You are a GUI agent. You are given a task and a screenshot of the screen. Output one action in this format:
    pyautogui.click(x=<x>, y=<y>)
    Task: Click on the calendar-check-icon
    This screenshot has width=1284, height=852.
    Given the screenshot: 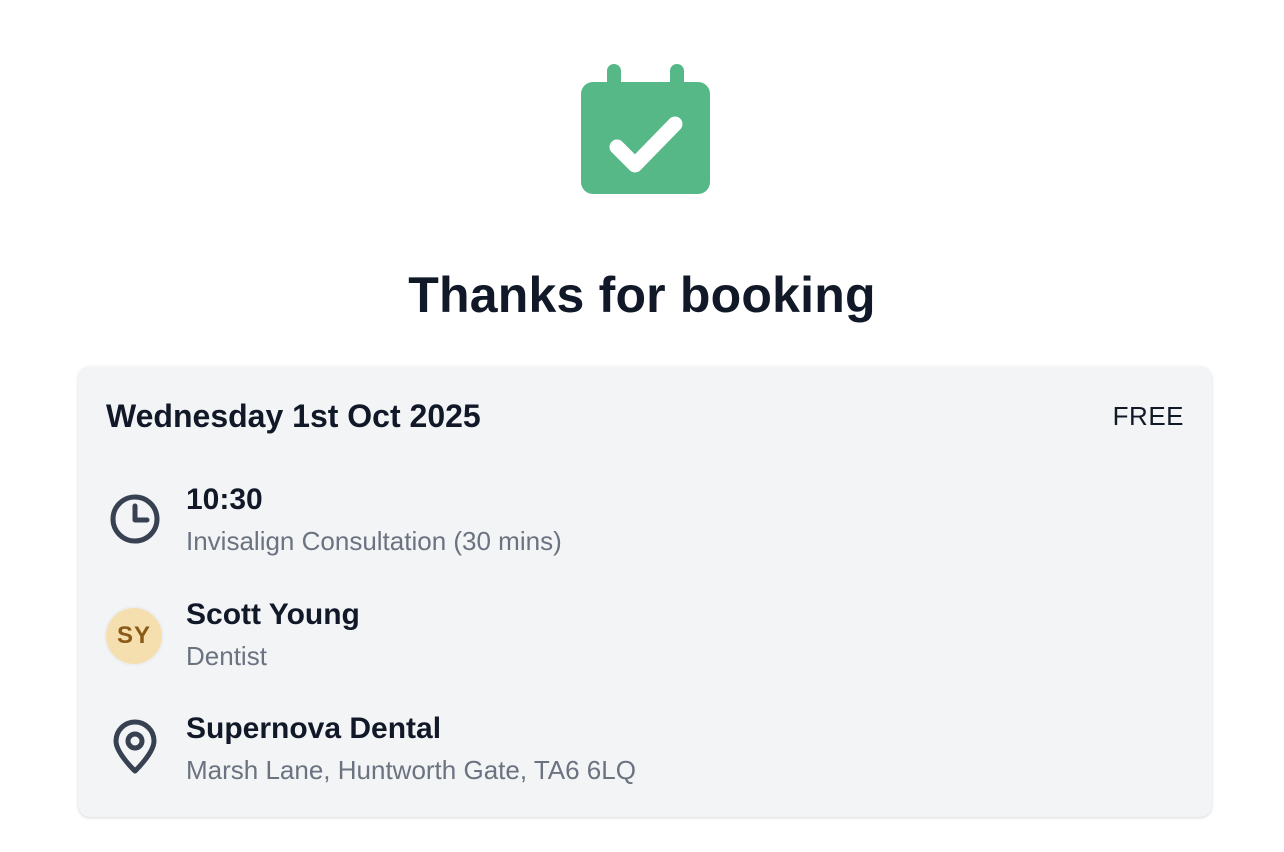 What is the action you would take?
    pyautogui.click(x=645, y=130)
    